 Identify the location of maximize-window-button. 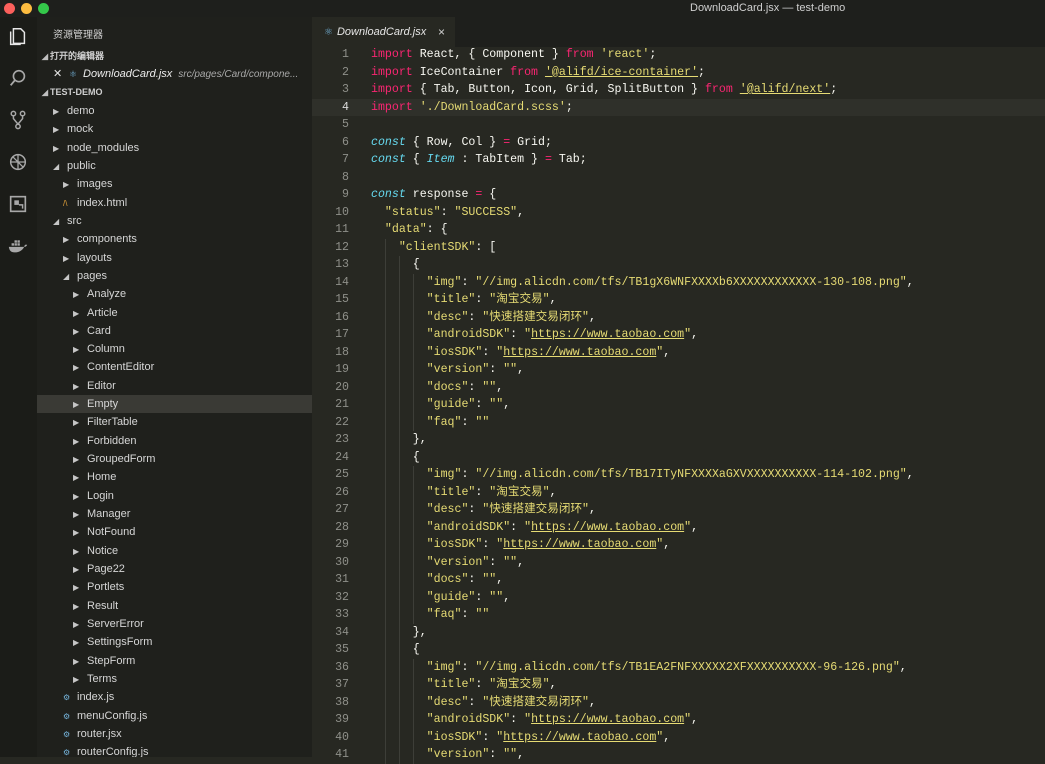
(43, 8).